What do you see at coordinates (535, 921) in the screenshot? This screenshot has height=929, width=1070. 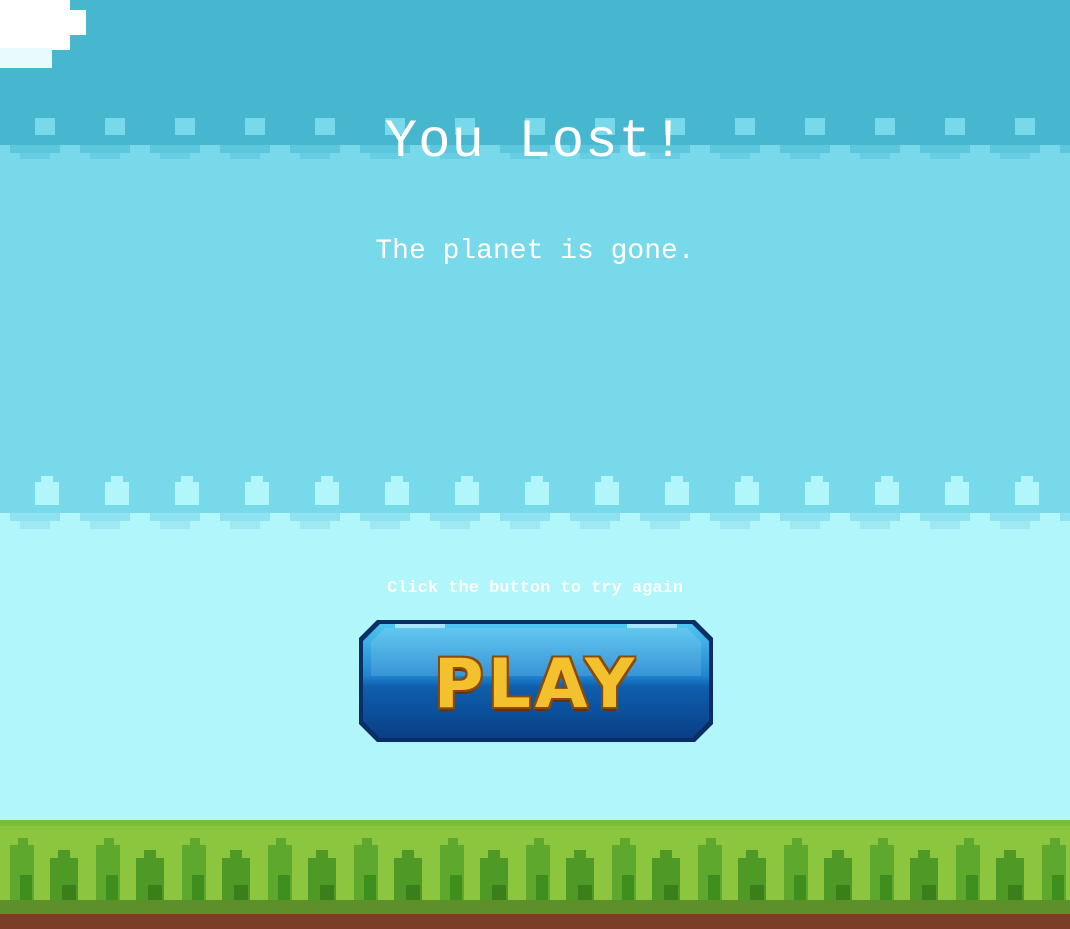 I see `dirt` at bounding box center [535, 921].